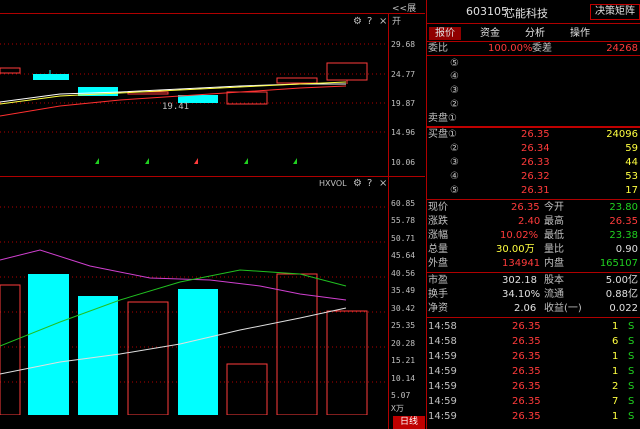 Image resolution: width=640 pixels, height=429 pixels. What do you see at coordinates (521, 263) in the screenshot?
I see `quote-value: 134941` at bounding box center [521, 263].